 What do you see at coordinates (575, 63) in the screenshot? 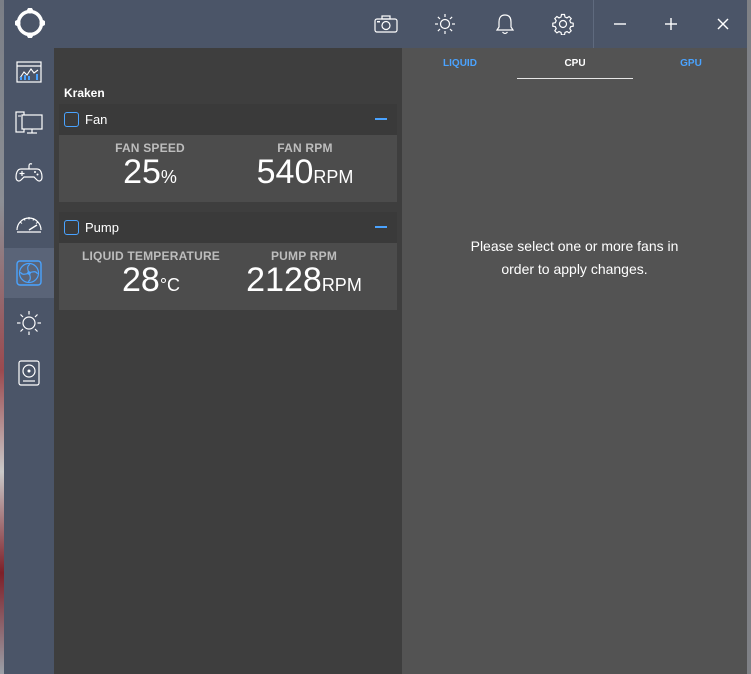
I see `tab-cpu: CPU` at bounding box center [575, 63].